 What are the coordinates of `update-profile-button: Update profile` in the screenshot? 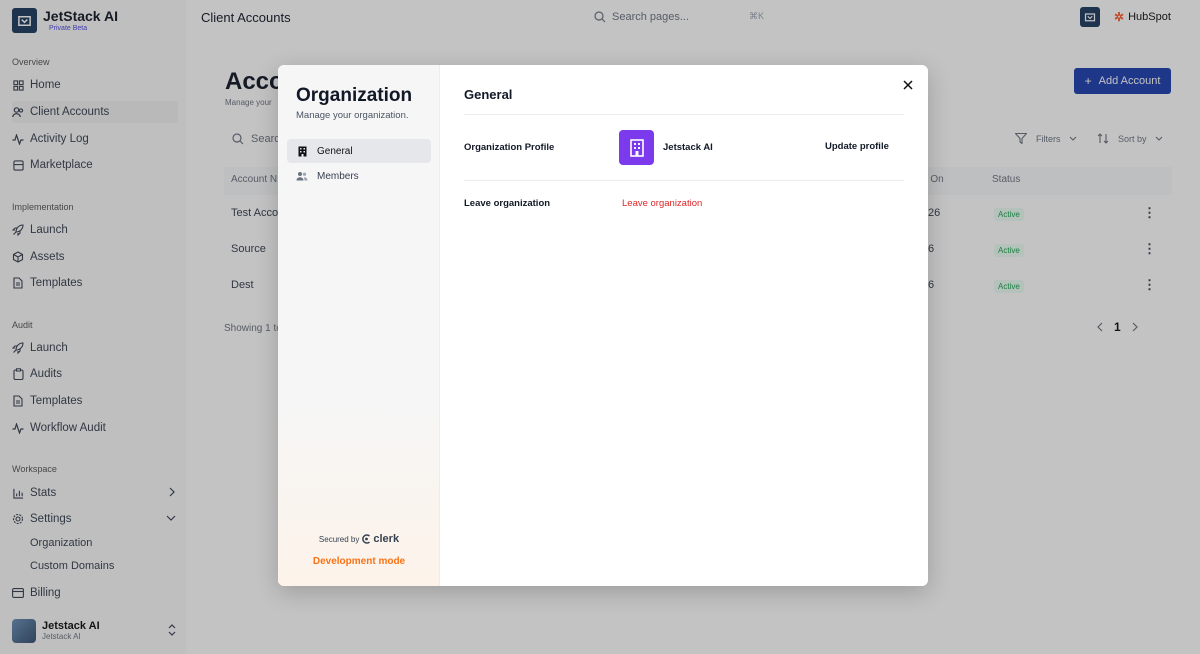 It's located at (857, 146).